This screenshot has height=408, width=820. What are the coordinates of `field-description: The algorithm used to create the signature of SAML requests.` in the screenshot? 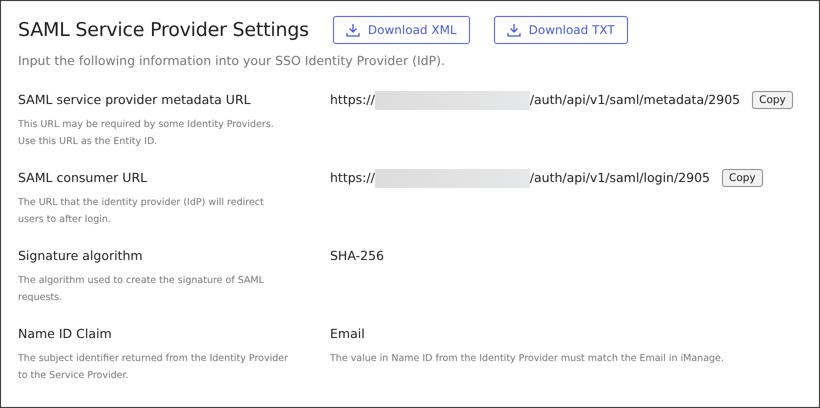 It's located at (141, 289).